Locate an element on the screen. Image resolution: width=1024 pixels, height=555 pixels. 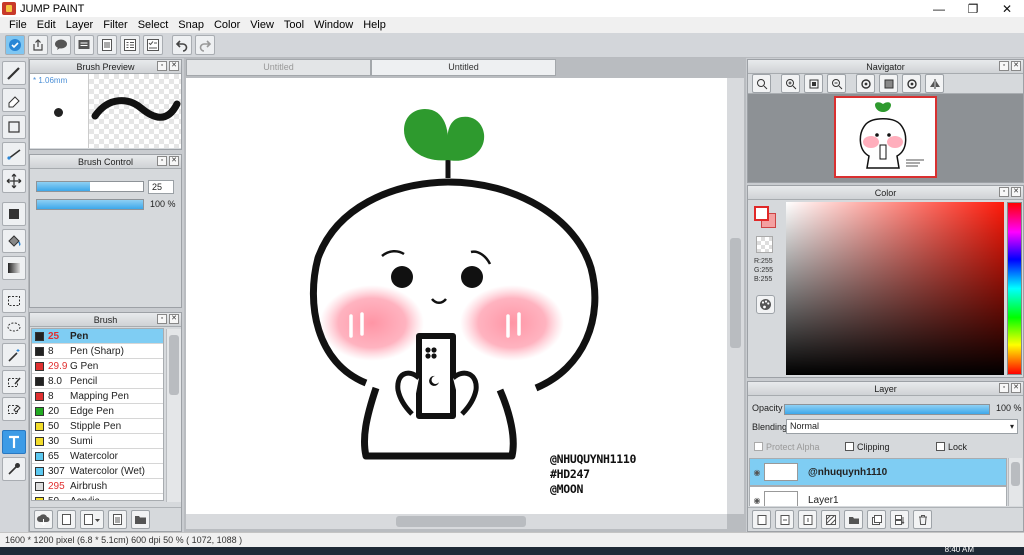
duplicate-layer-button is located at coordinates (876, 519).